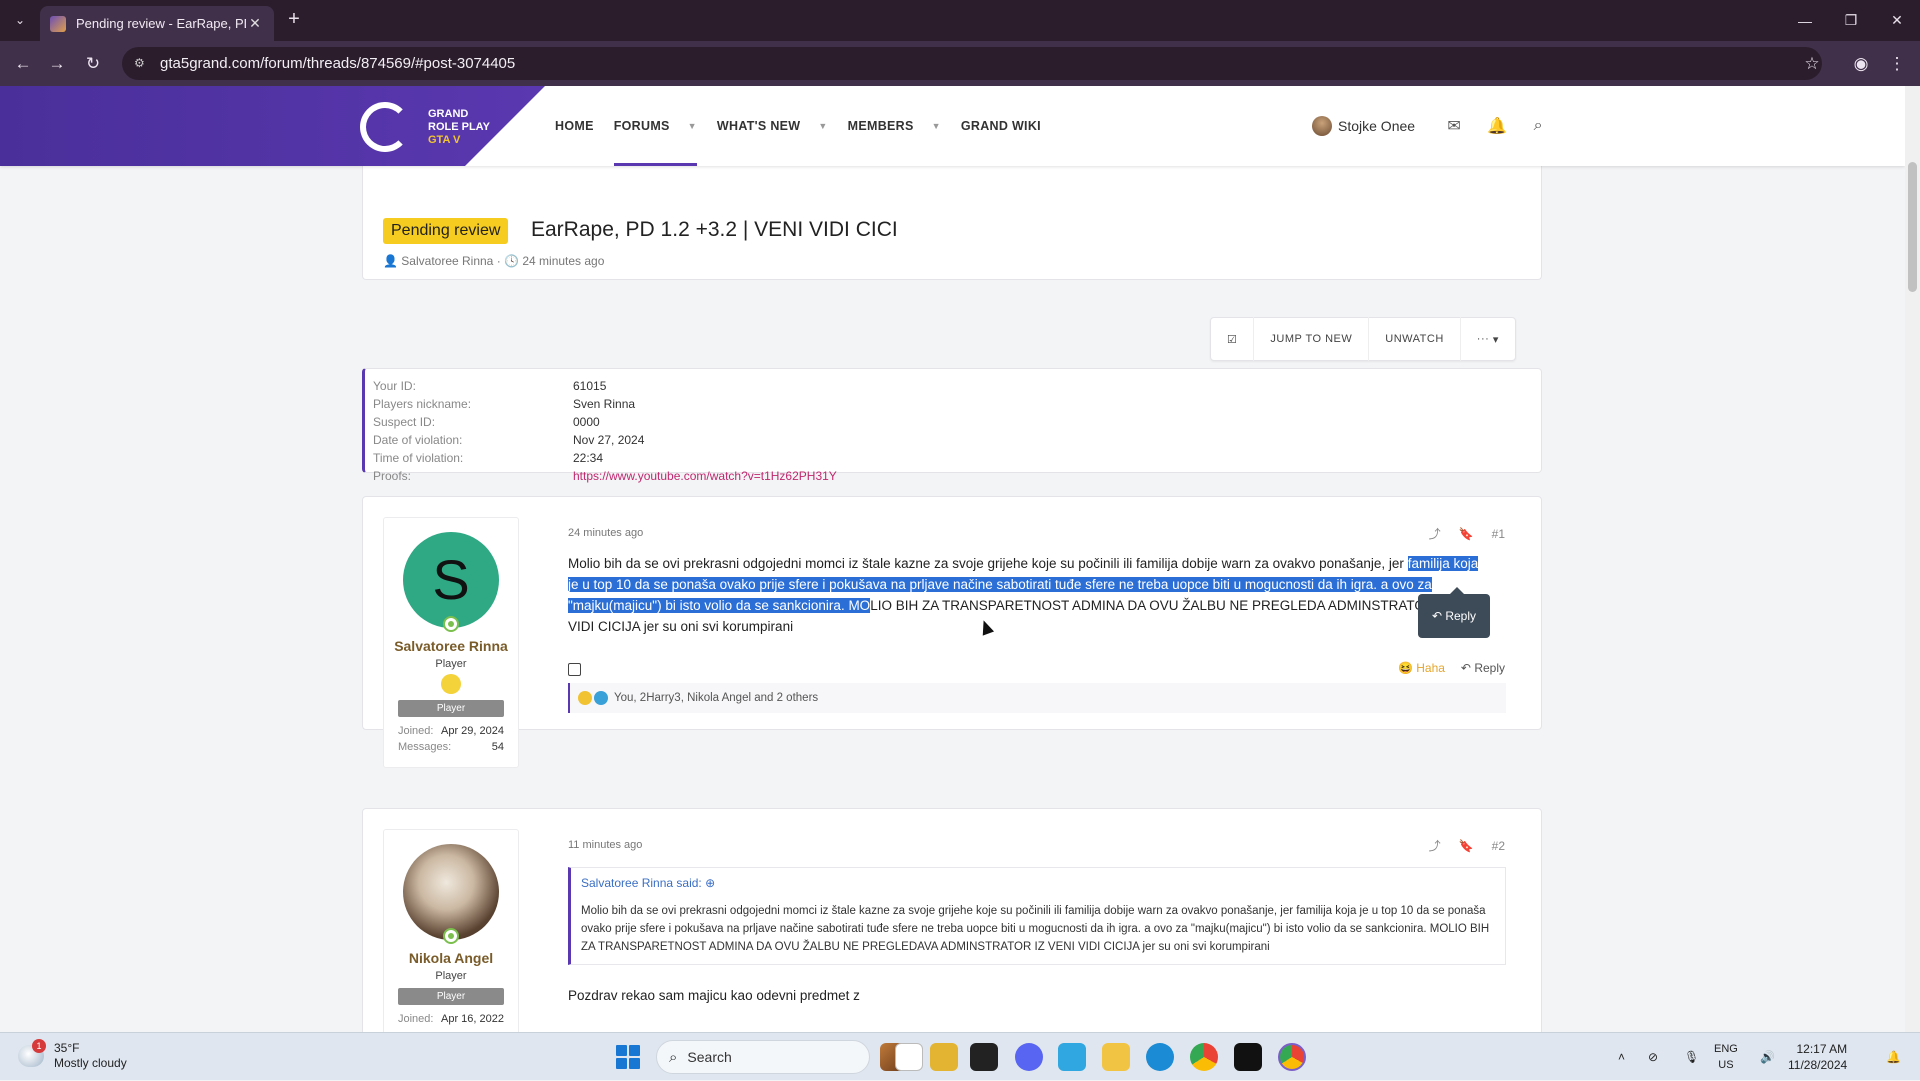 This screenshot has width=1920, height=1081. Describe the element at coordinates (909, 1057) in the screenshot. I see `task-view-icon` at that location.